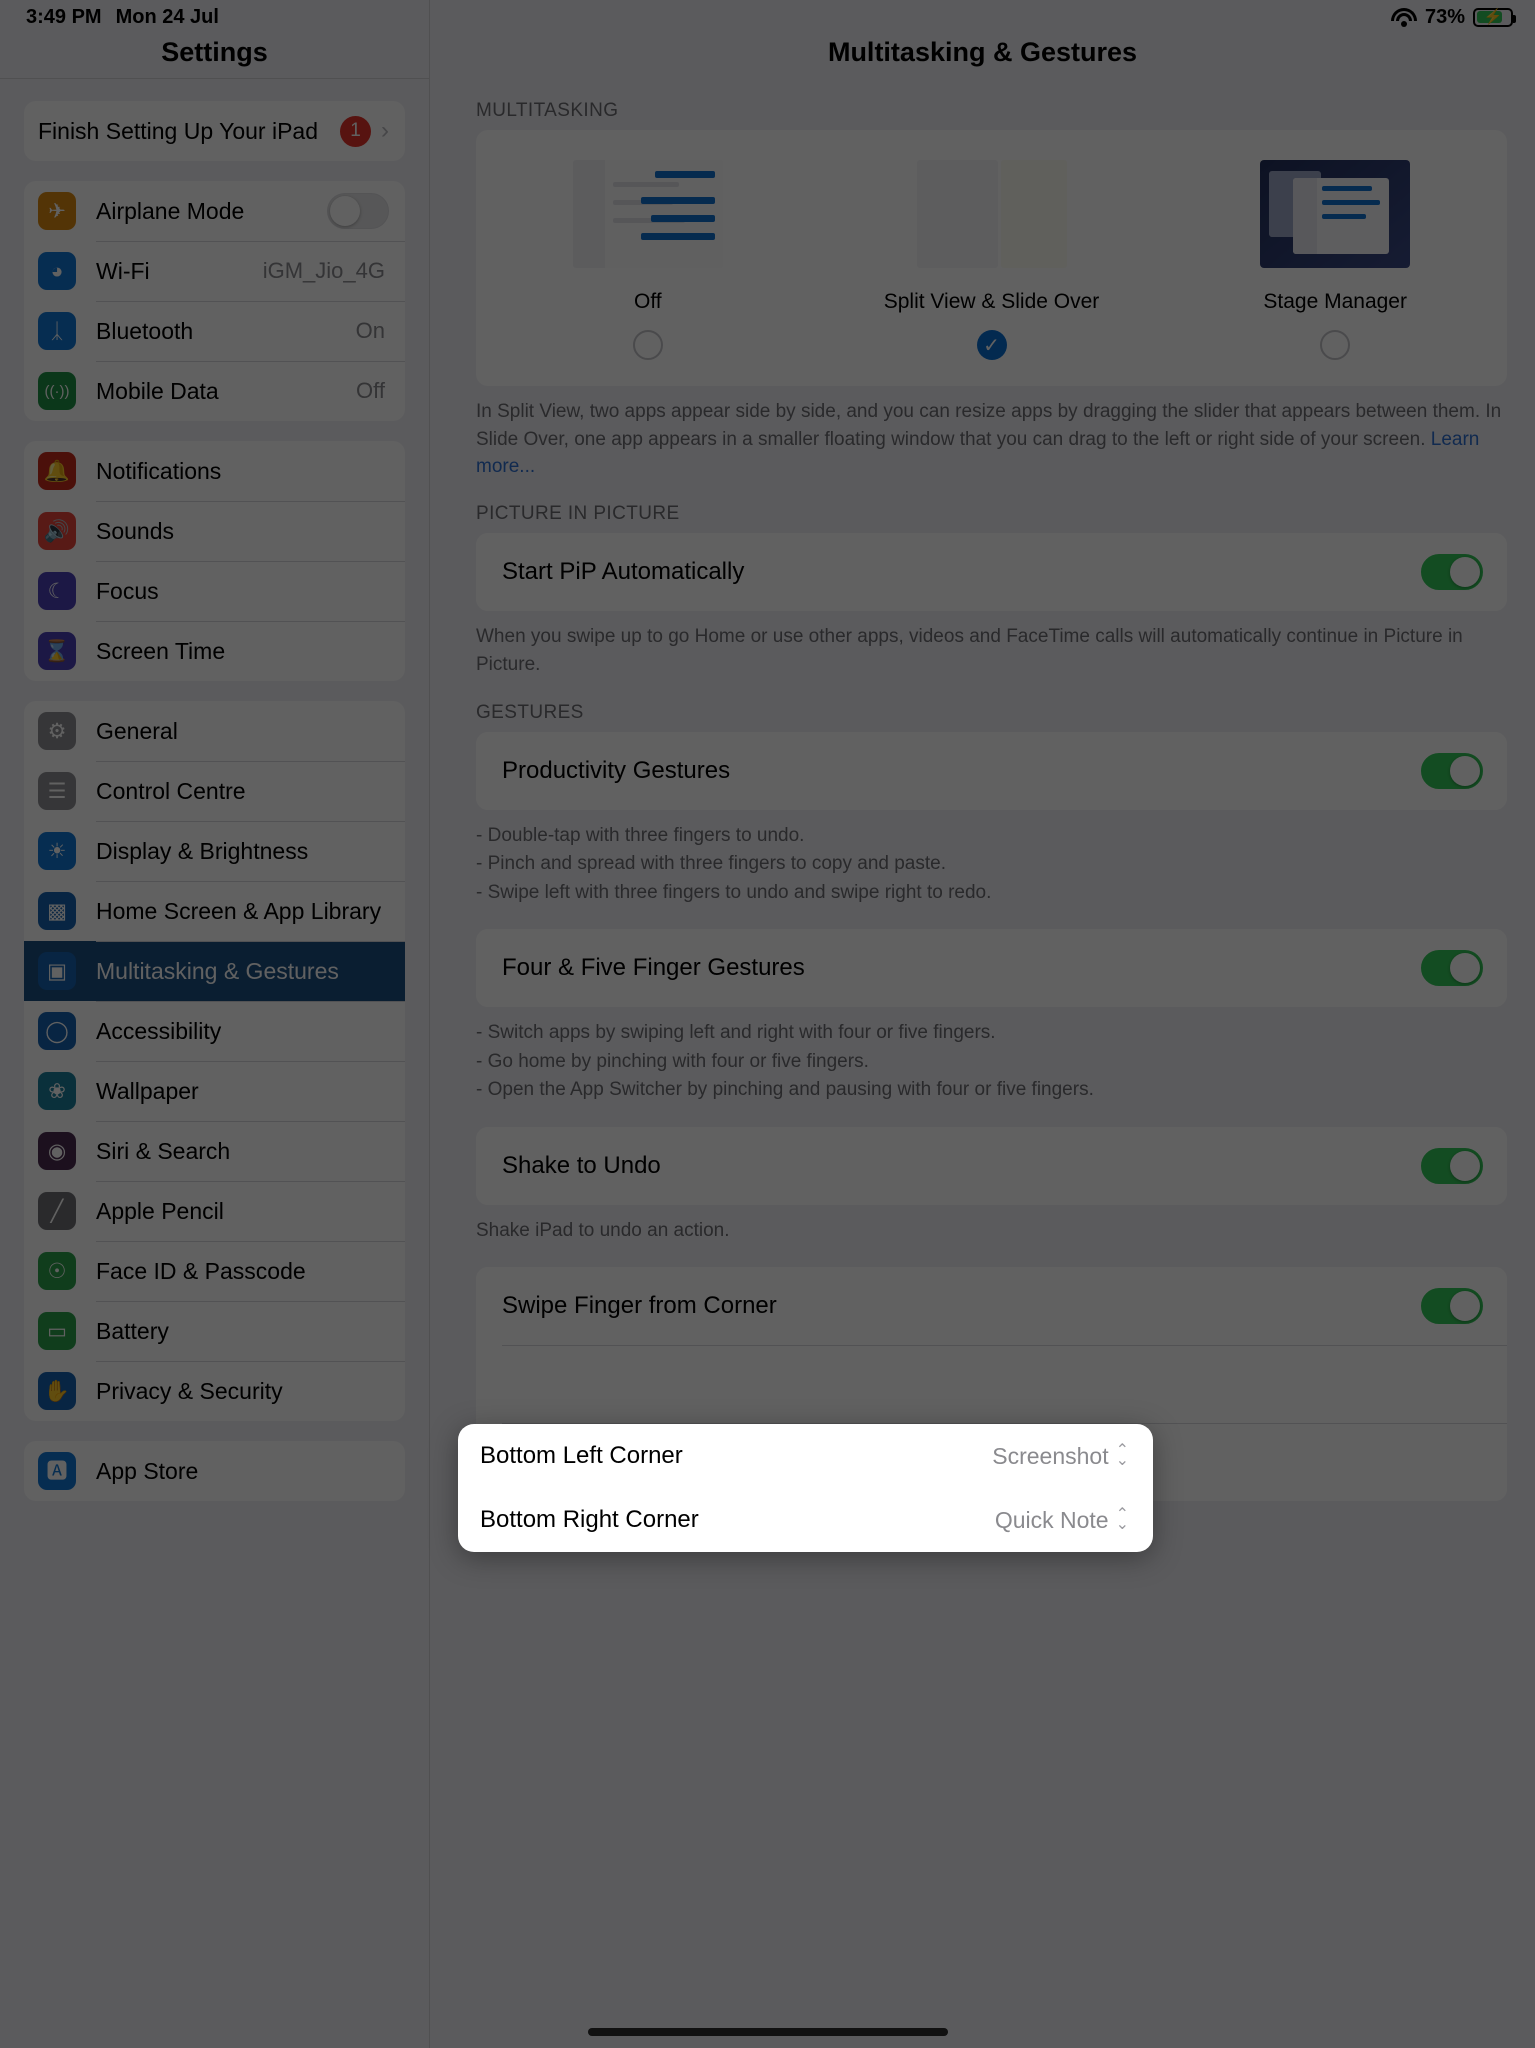  Describe the element at coordinates (214, 78) in the screenshot. I see `sidebar-divider` at that location.